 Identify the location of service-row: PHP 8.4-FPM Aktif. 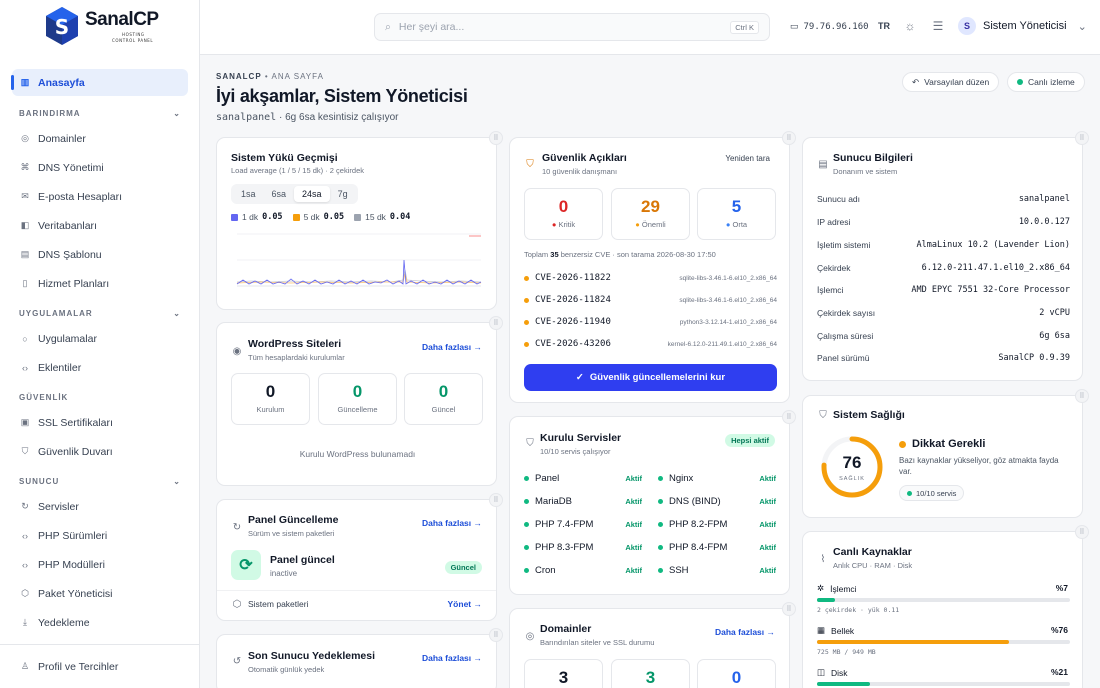
(717, 547).